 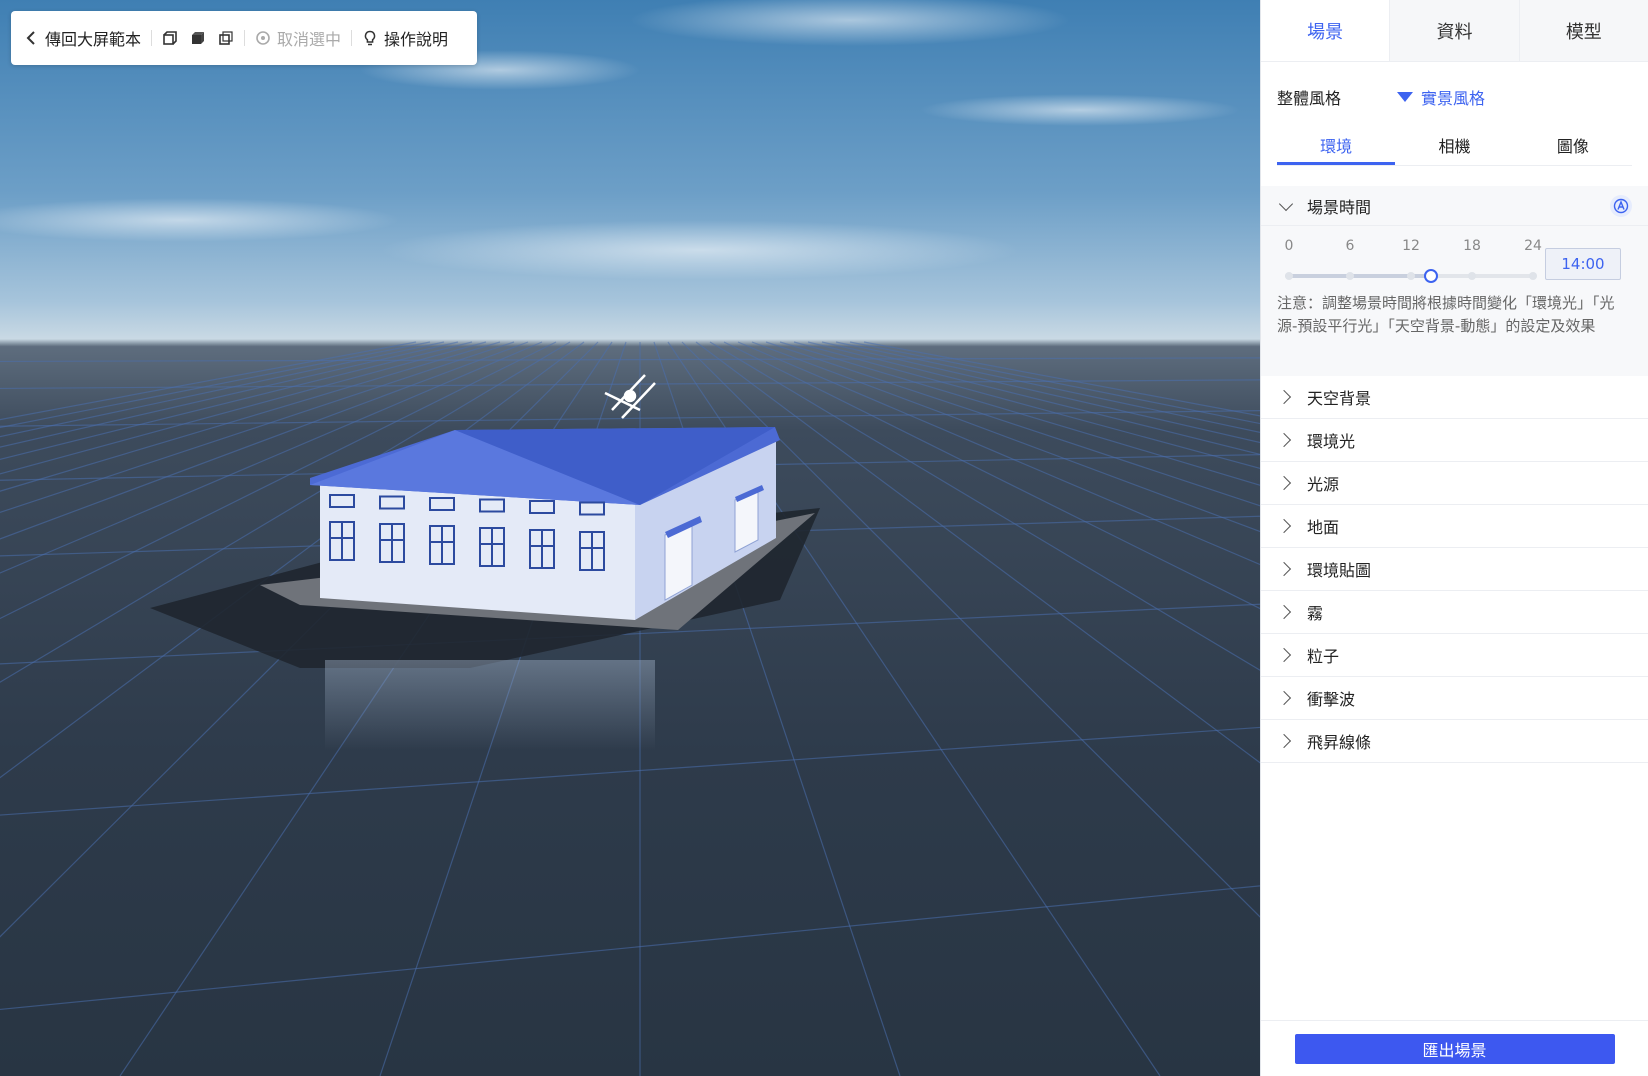 What do you see at coordinates (1454, 698) in the screenshot?
I see `accordion-item: 衝擊波` at bounding box center [1454, 698].